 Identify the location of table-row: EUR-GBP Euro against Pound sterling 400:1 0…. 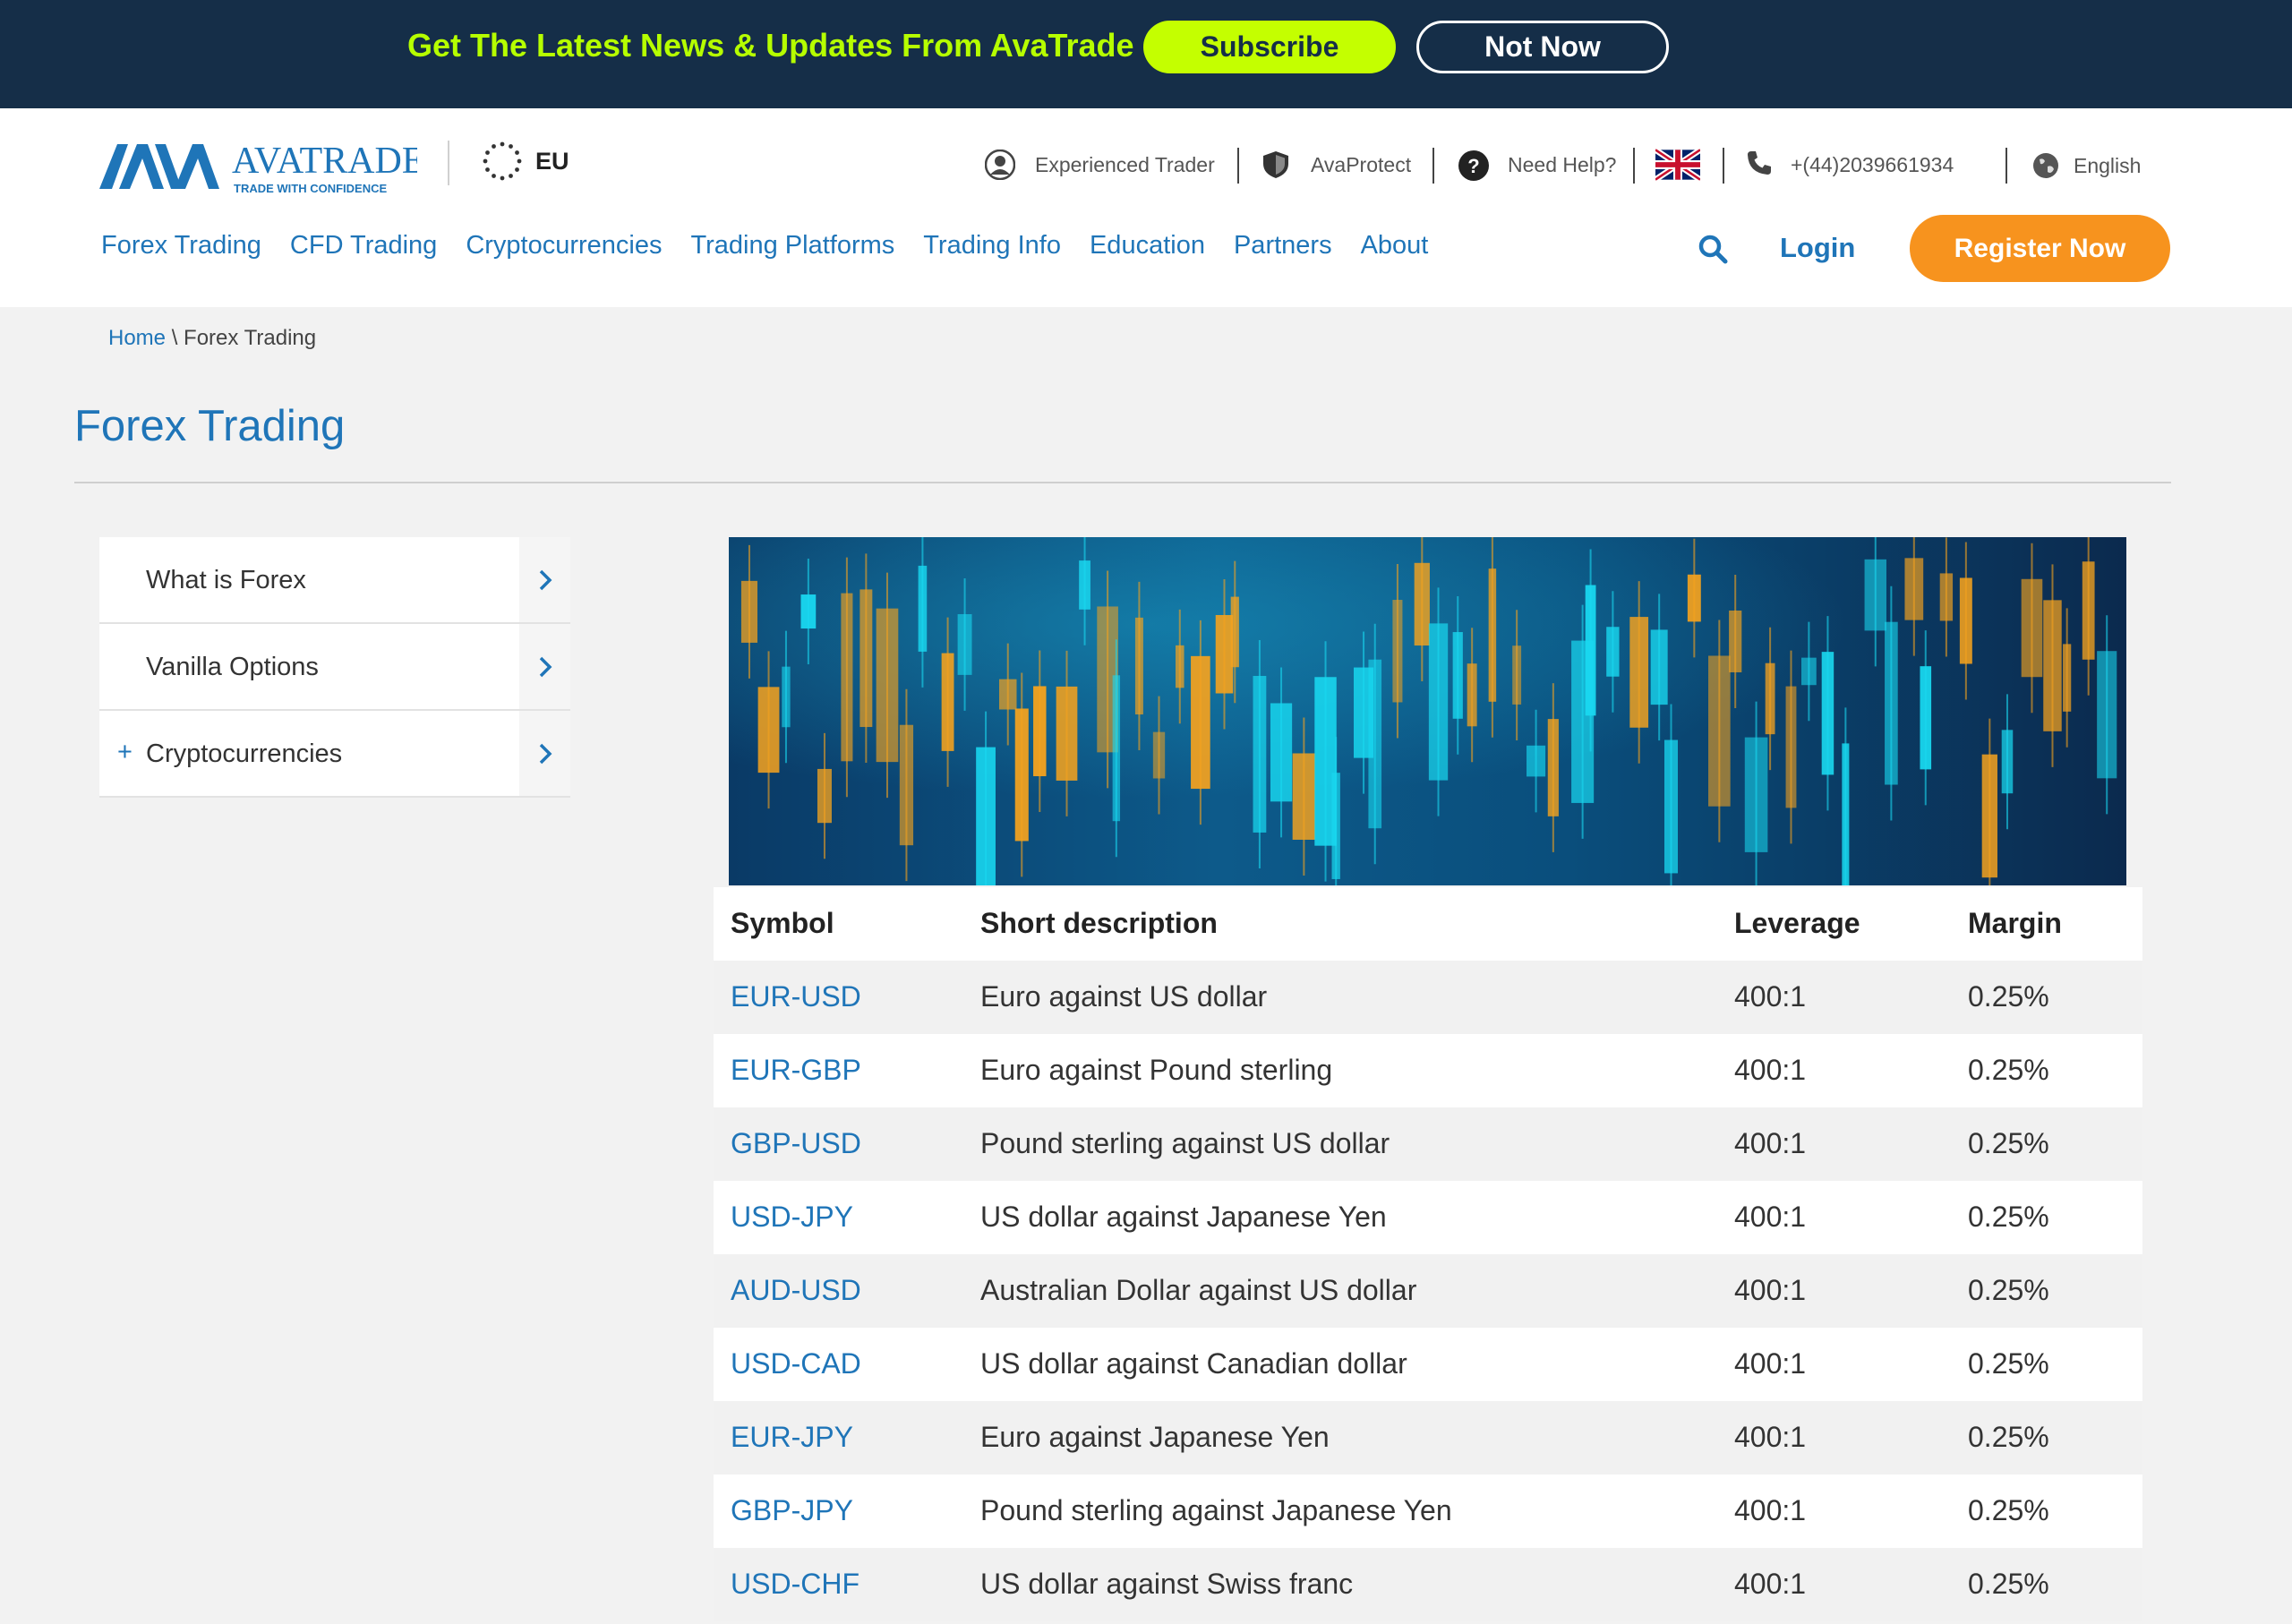
(1428, 1070).